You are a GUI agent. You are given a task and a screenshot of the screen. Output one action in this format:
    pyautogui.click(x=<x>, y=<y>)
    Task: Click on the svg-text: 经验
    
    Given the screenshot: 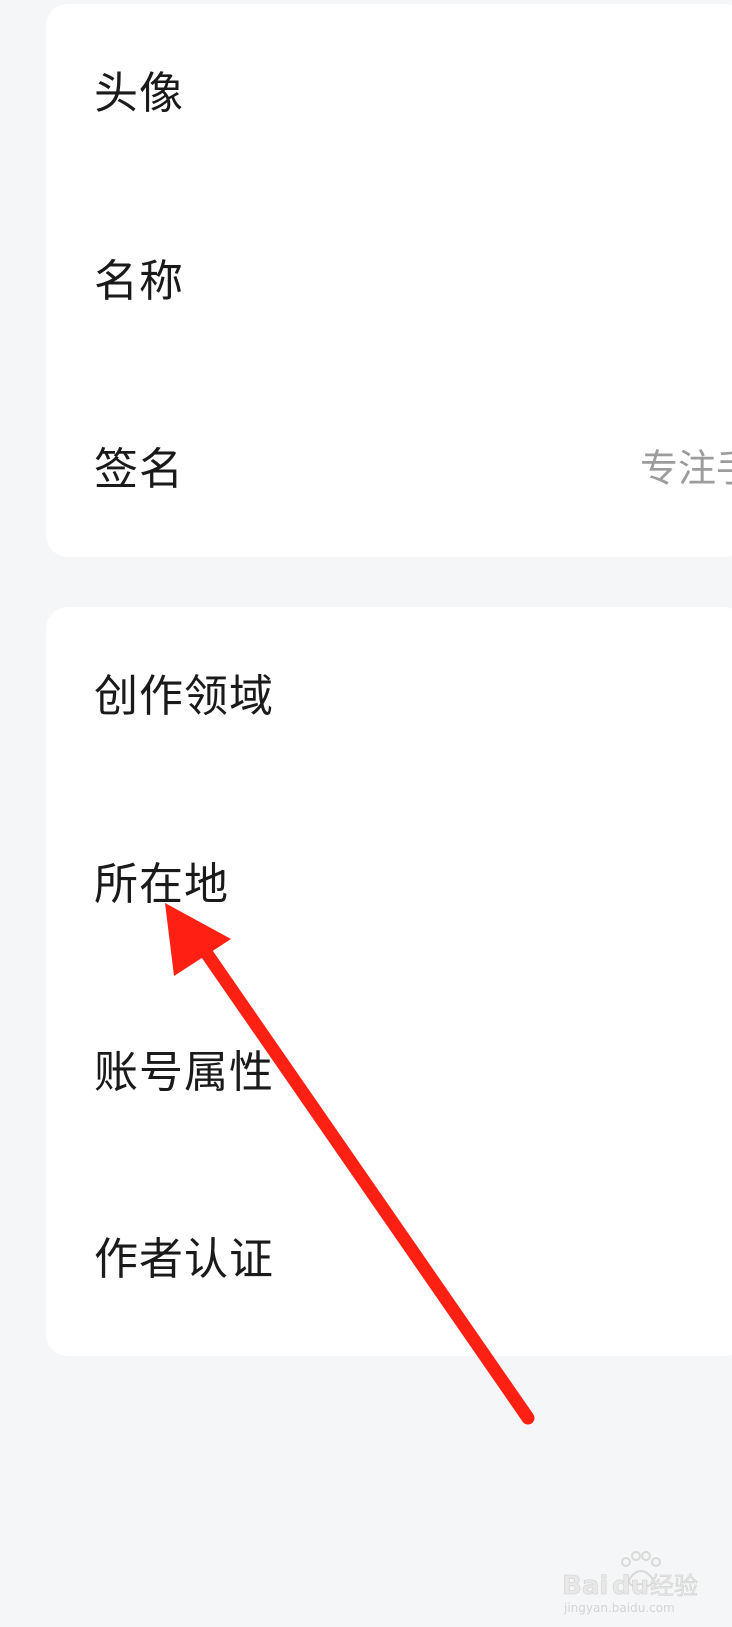 What is the action you would take?
    pyautogui.click(x=674, y=1586)
    